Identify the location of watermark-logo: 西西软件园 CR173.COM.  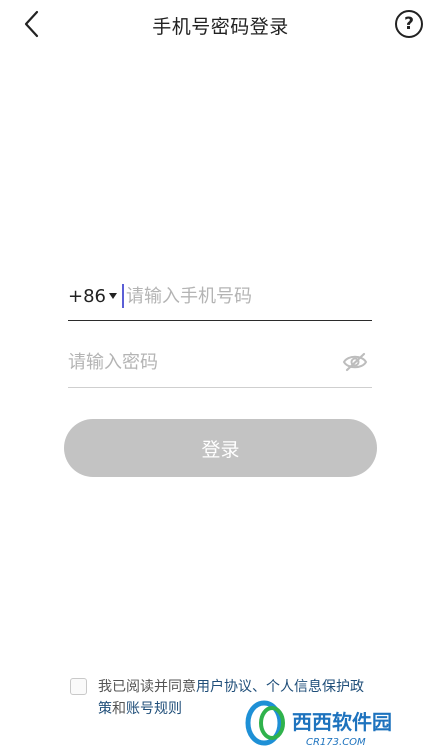
(342, 722).